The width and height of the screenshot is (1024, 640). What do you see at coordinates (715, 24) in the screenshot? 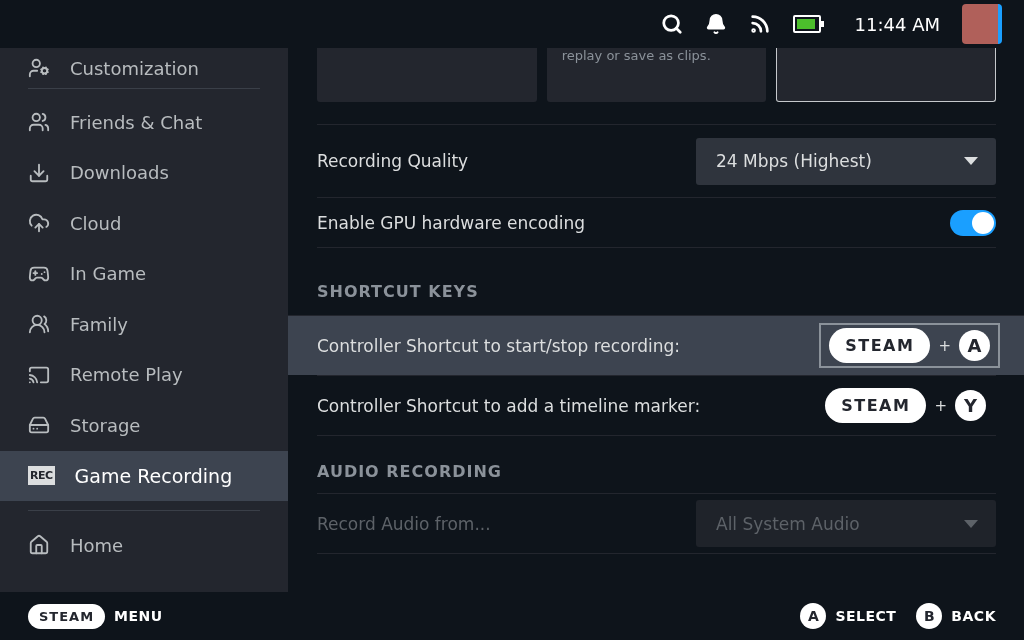
I see `bell-icon` at bounding box center [715, 24].